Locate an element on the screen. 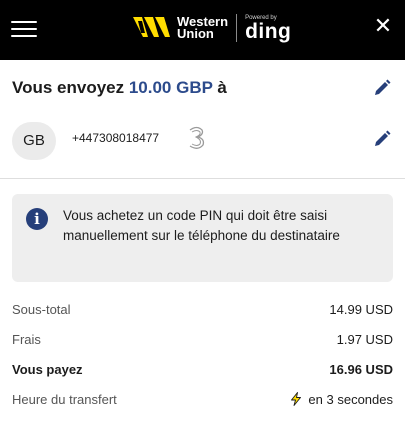  hamburger-menu-icon is located at coordinates (24, 28).